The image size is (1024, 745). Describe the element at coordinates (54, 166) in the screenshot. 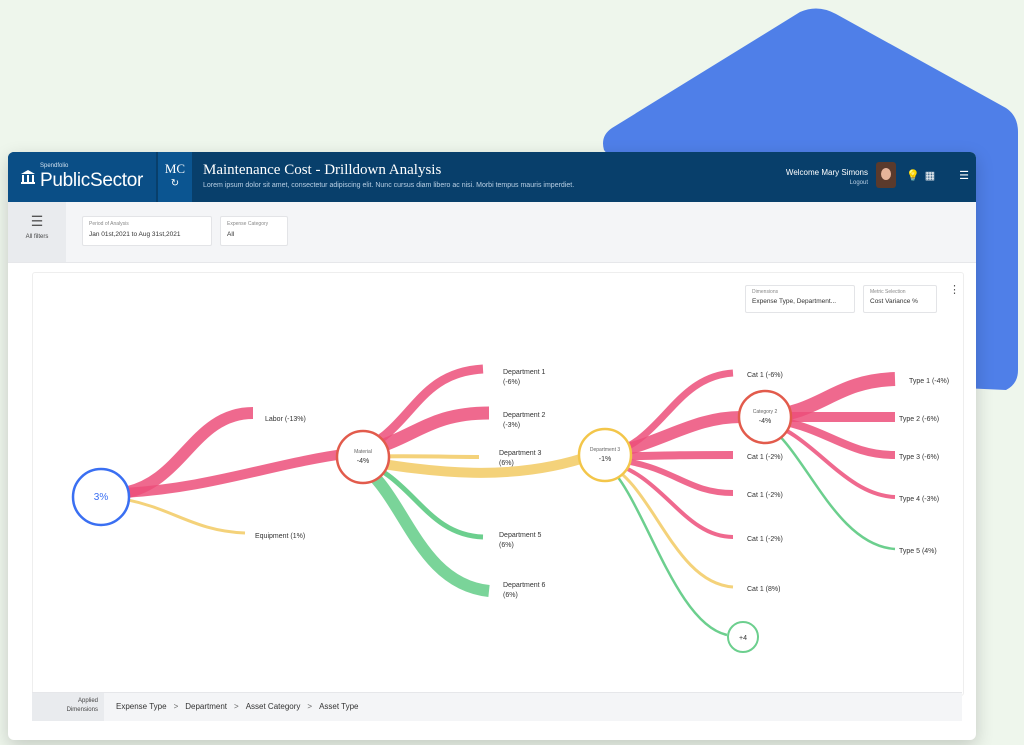

I see `brand-tagline: Spendfolio` at that location.